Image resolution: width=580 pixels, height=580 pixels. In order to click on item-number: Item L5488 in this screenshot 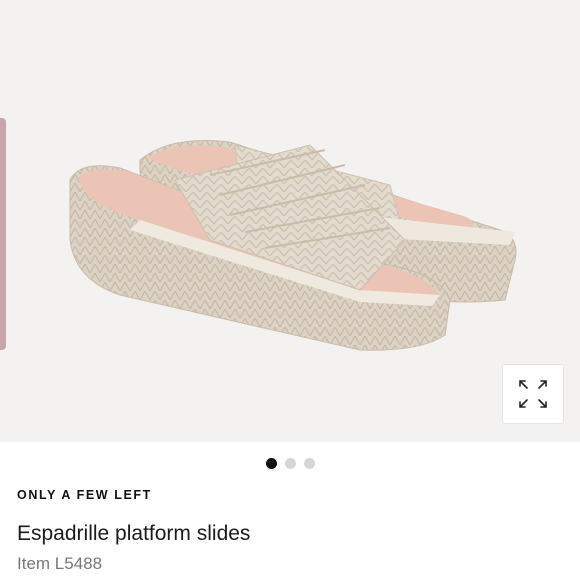, I will do `click(60, 563)`.